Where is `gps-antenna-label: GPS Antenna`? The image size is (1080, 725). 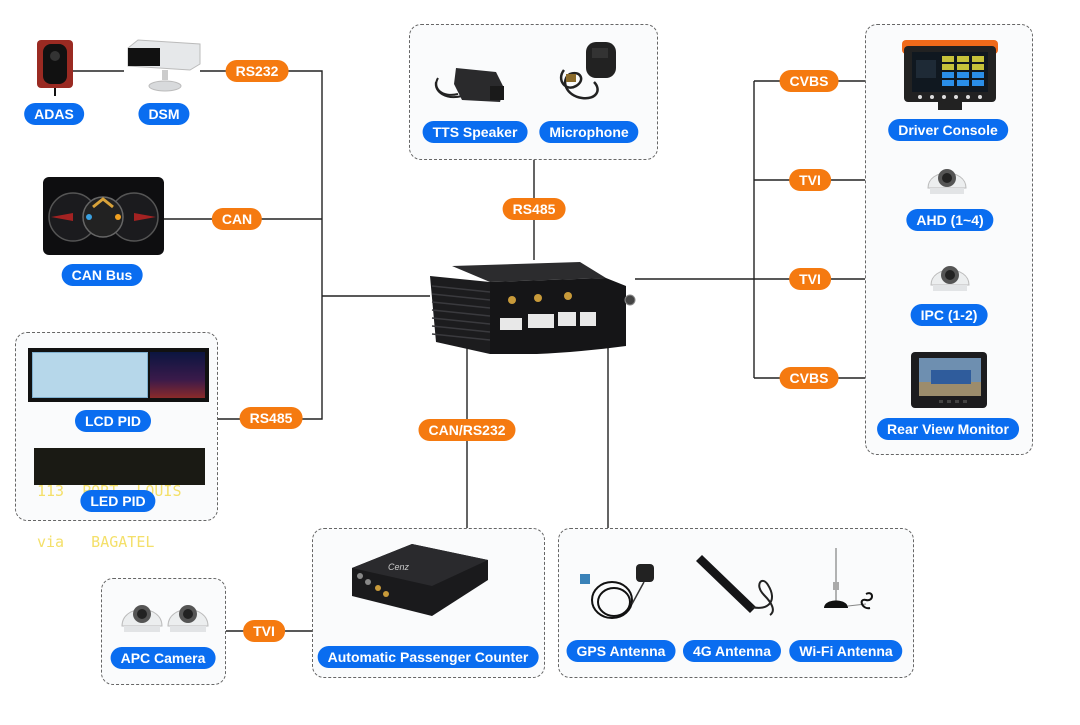
gps-antenna-label: GPS Antenna is located at coordinates (621, 651).